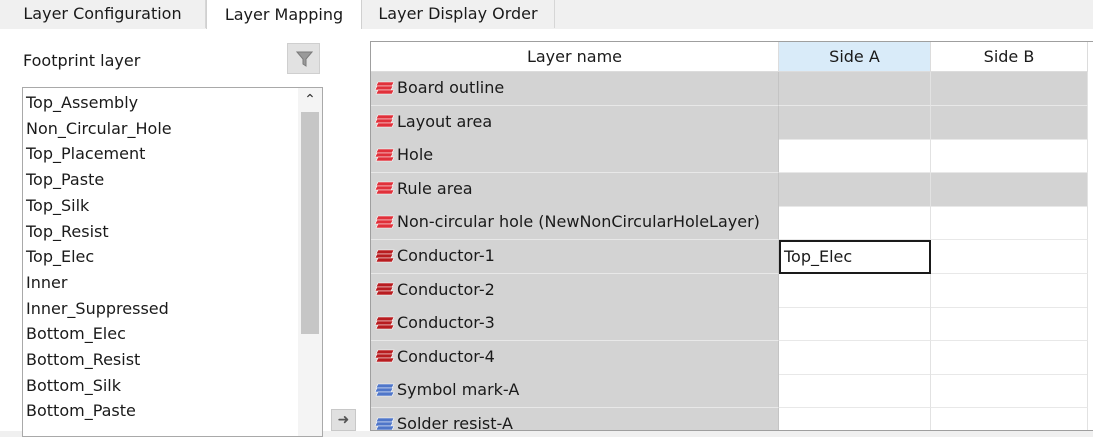 The height and width of the screenshot is (437, 1093). I want to click on grid-row: Conductor-1 Top_Elec, so click(732, 257).